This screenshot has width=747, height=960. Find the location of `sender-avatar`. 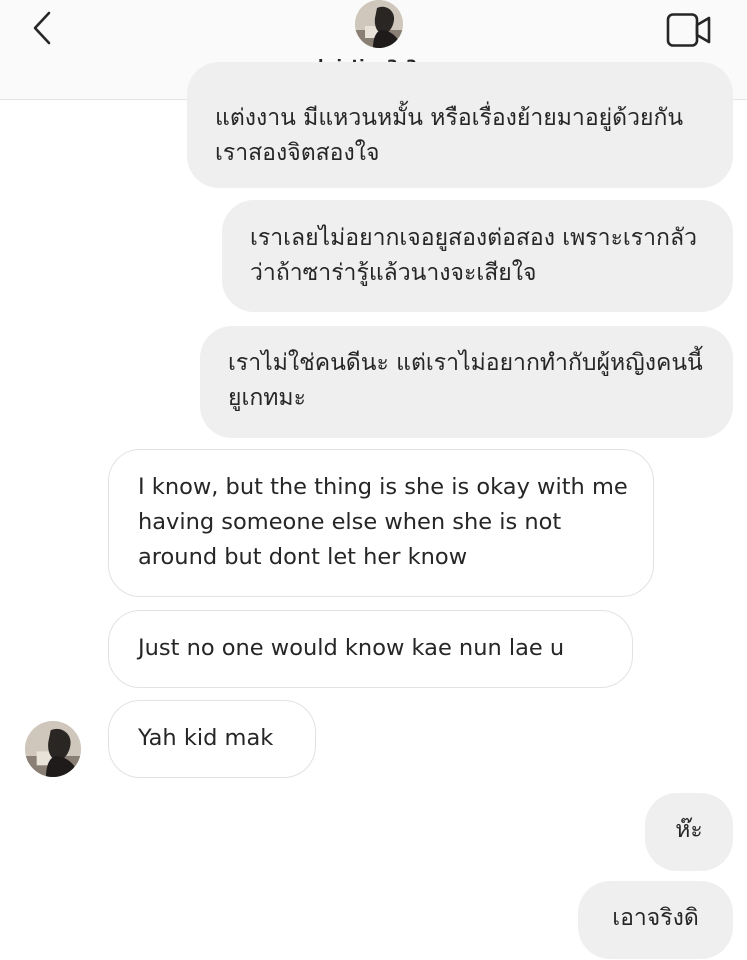

sender-avatar is located at coordinates (53, 749).